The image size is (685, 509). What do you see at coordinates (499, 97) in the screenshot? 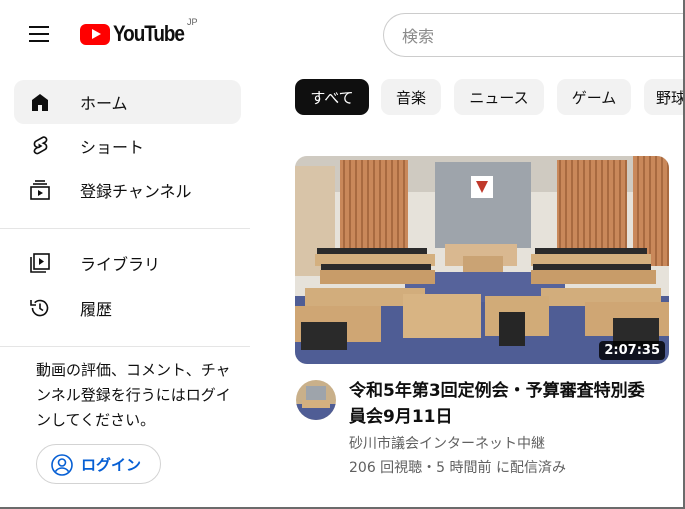
I see `chip-news: ニュース` at bounding box center [499, 97].